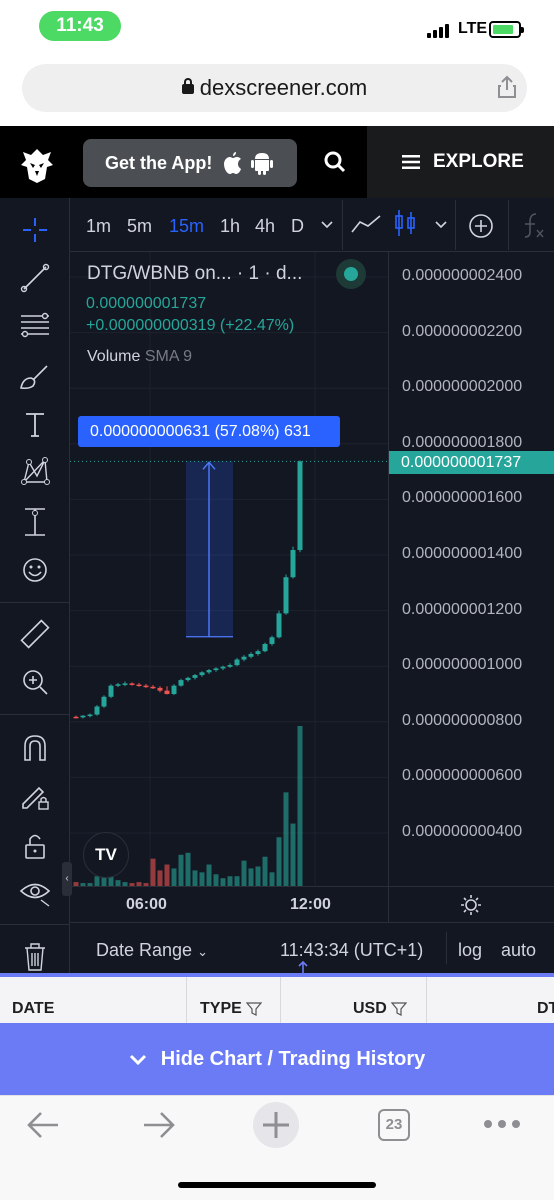  I want to click on get-app-button: Get the App!, so click(190, 163).